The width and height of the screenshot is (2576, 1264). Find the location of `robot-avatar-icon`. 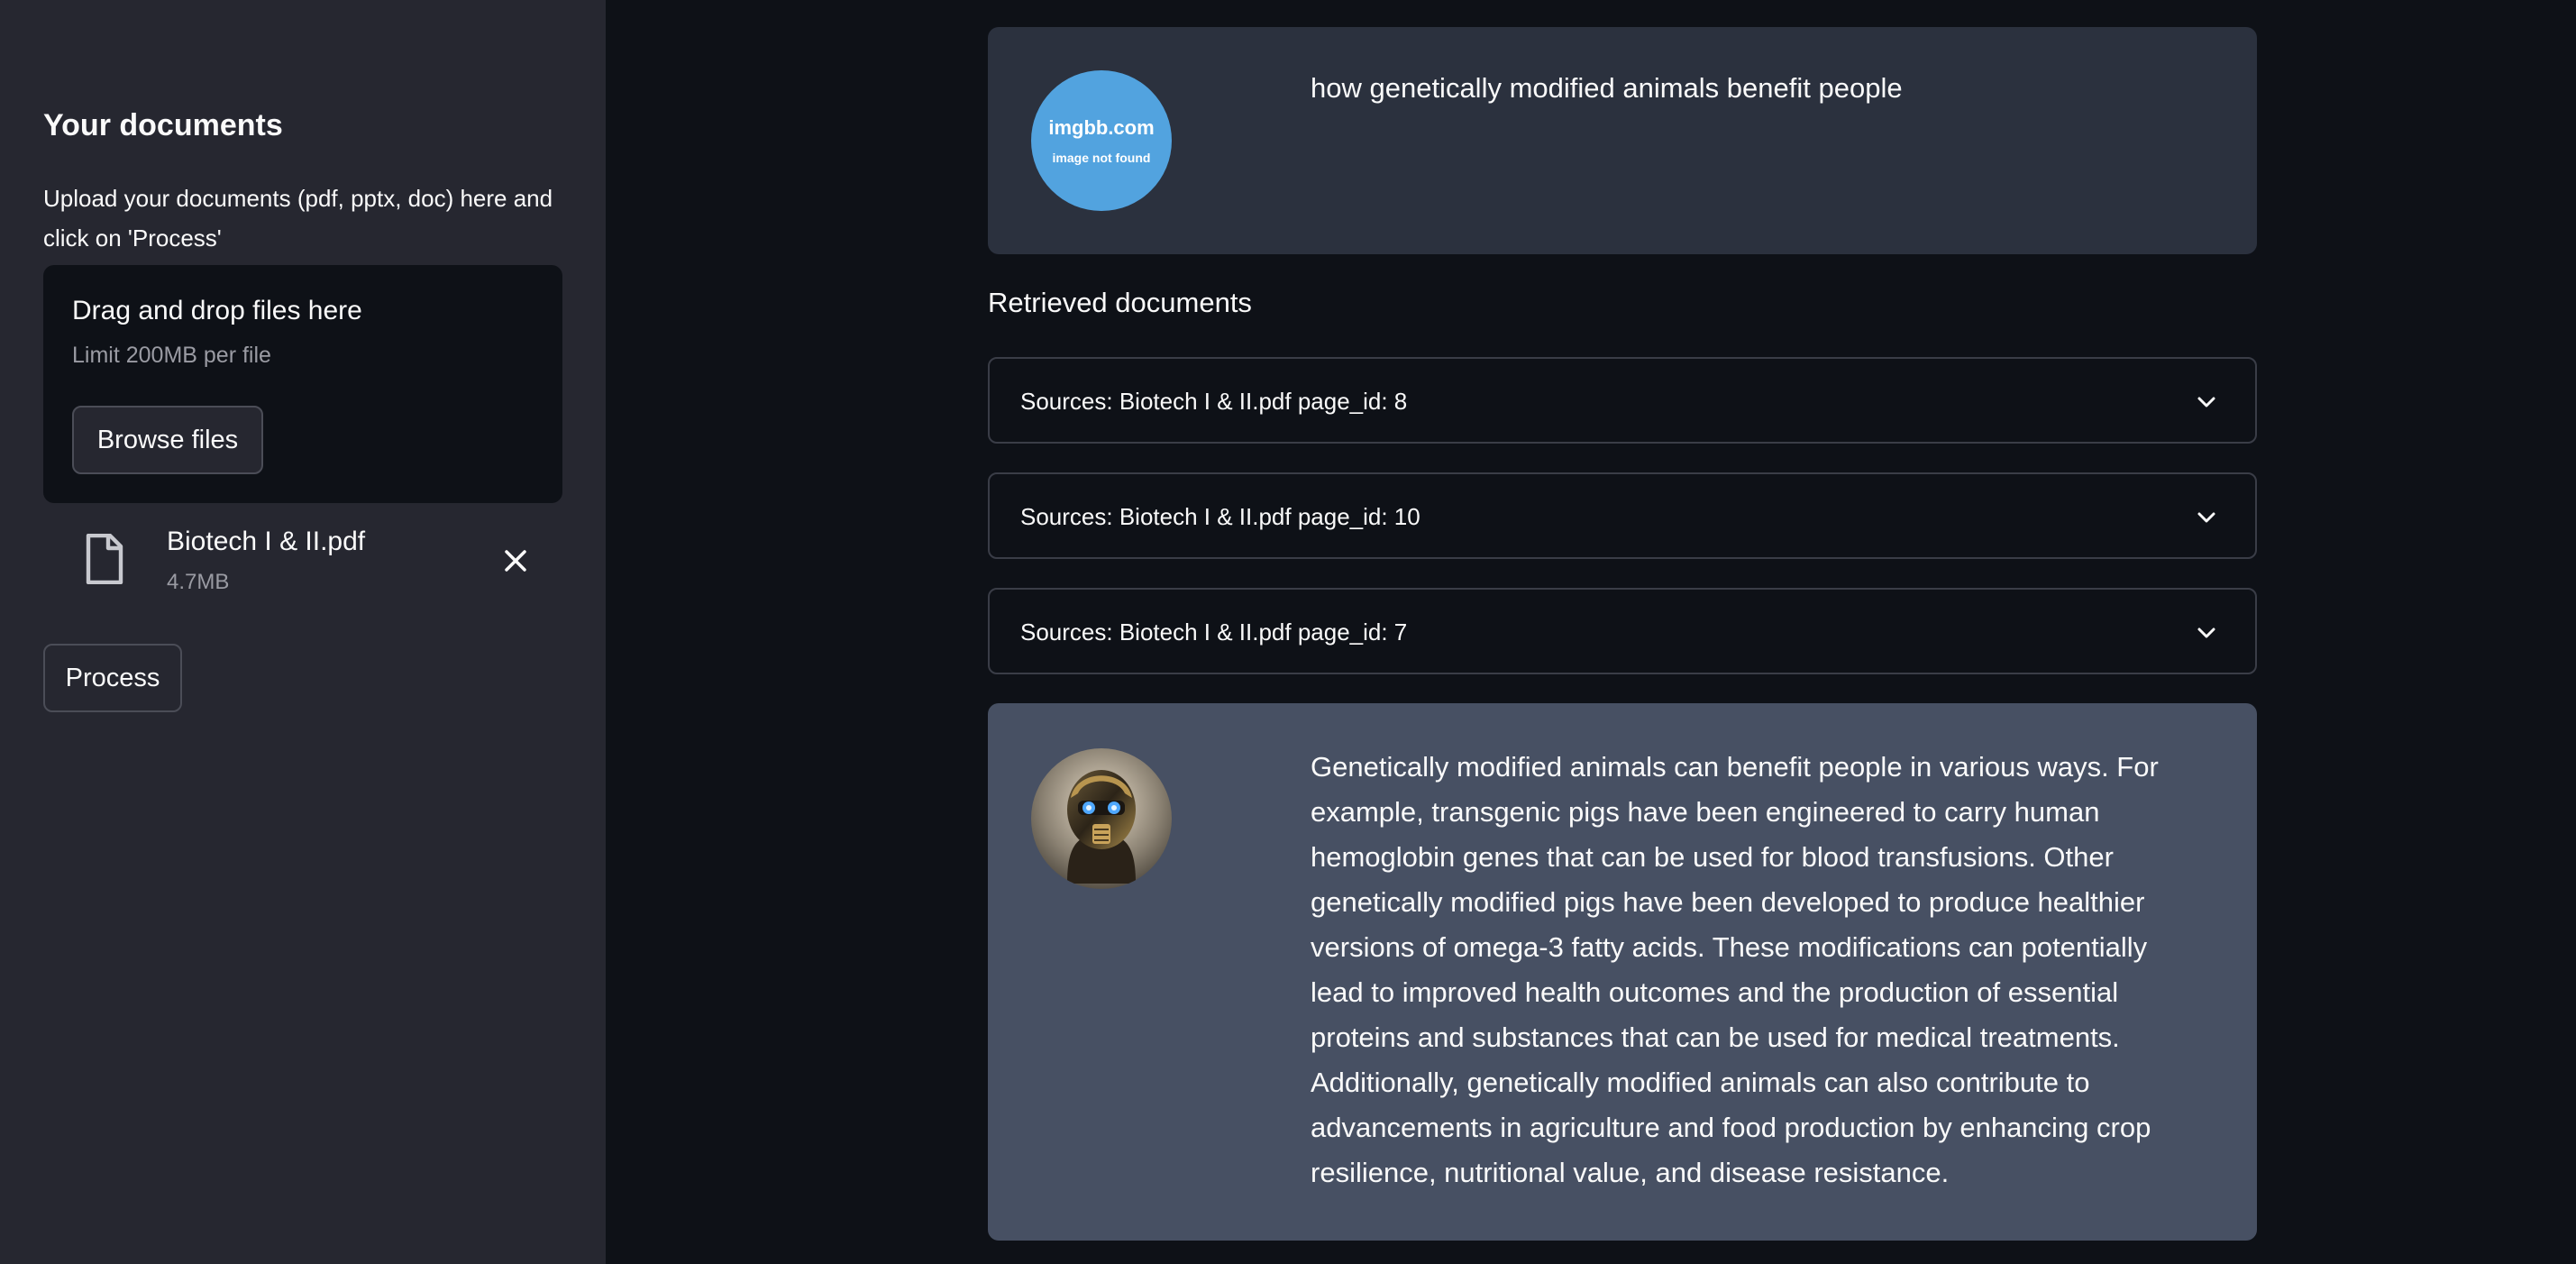

robot-avatar-icon is located at coordinates (1101, 818).